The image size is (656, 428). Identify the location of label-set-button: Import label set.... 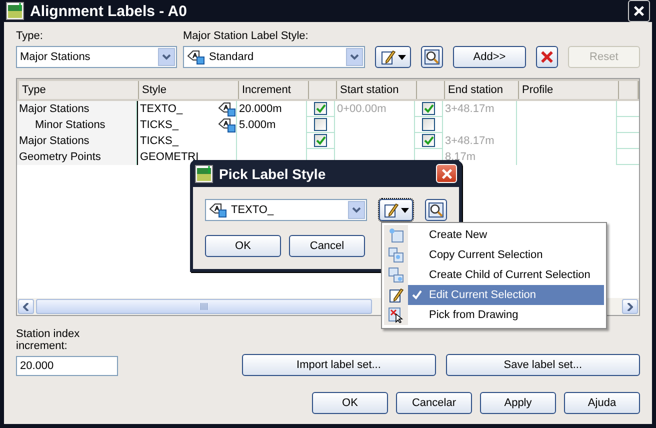
(339, 365).